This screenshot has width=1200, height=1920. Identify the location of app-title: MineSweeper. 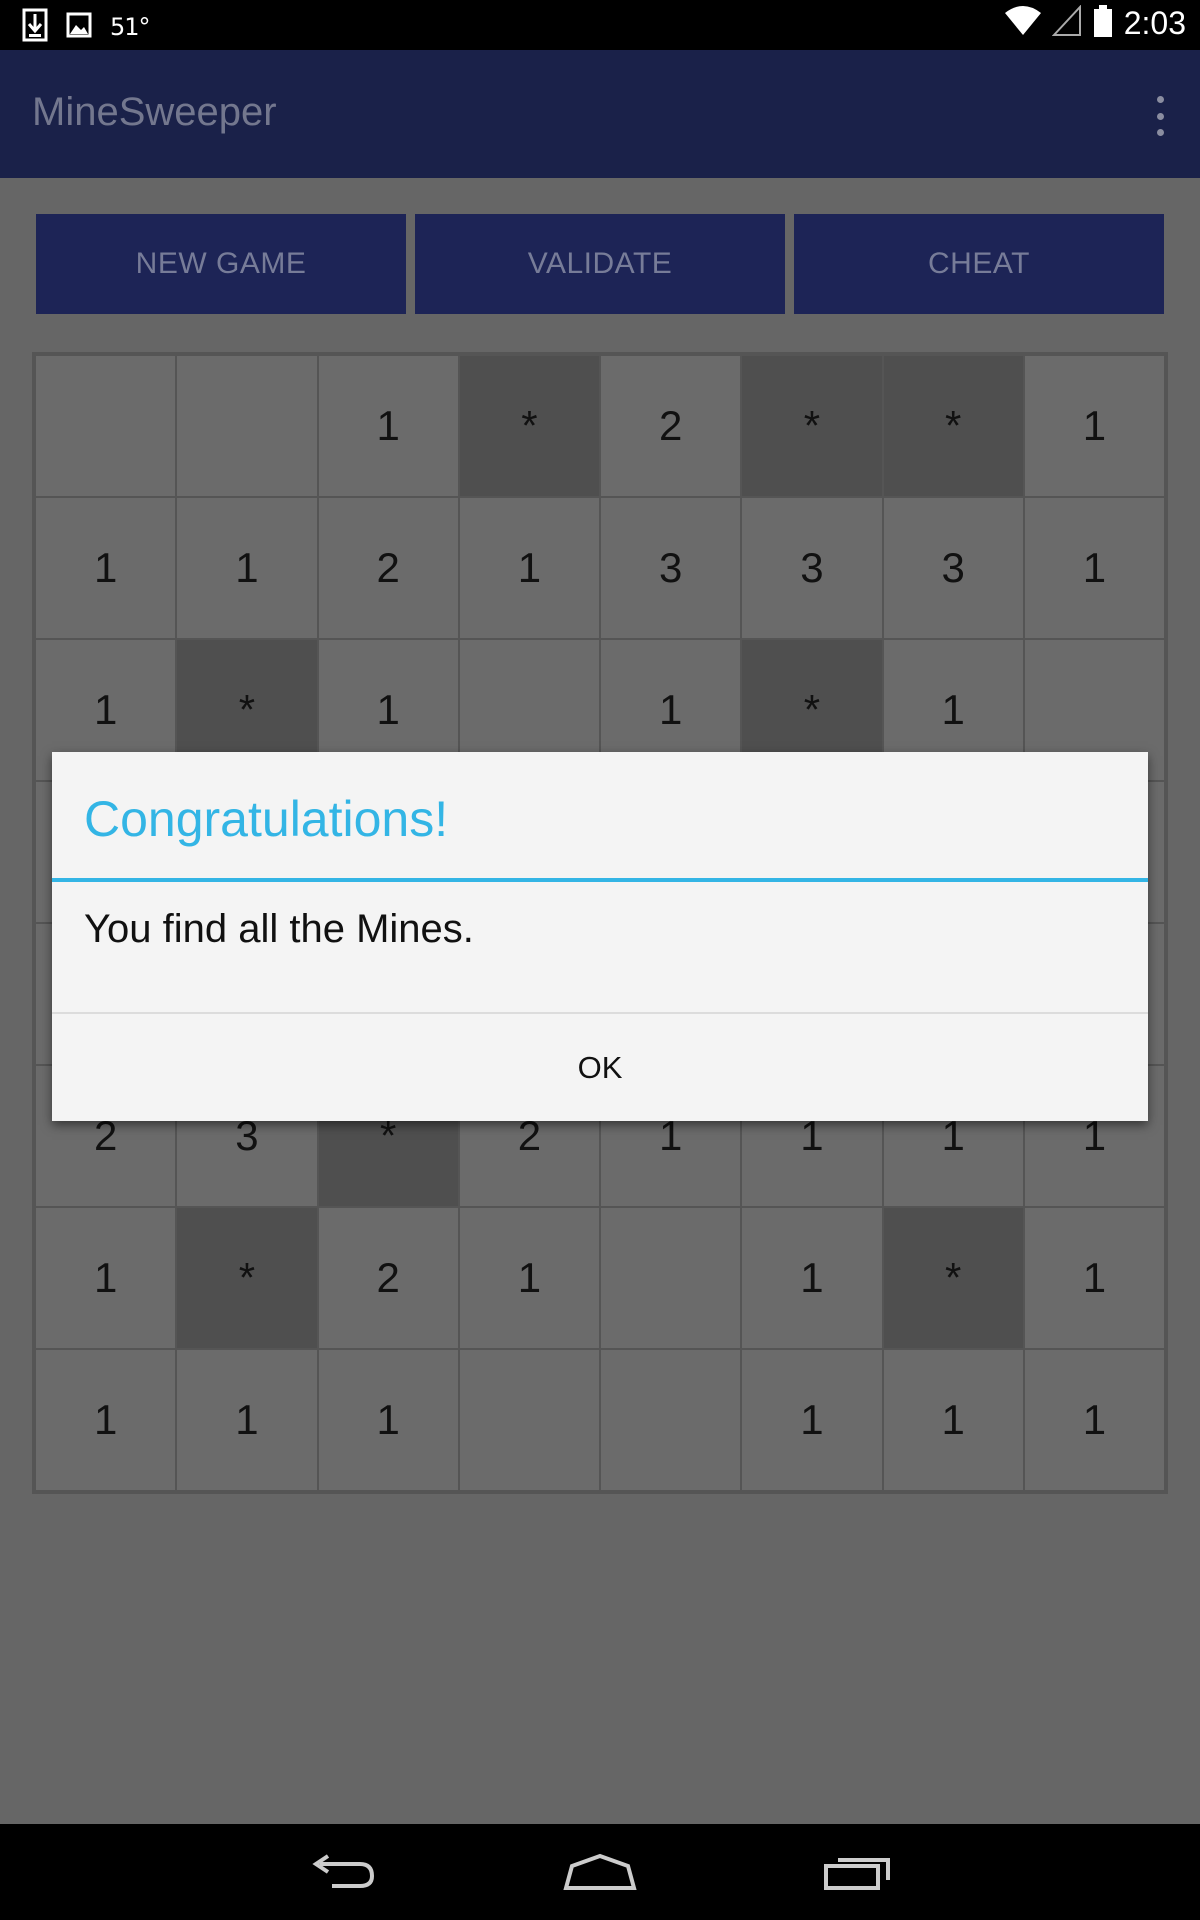
(154, 112).